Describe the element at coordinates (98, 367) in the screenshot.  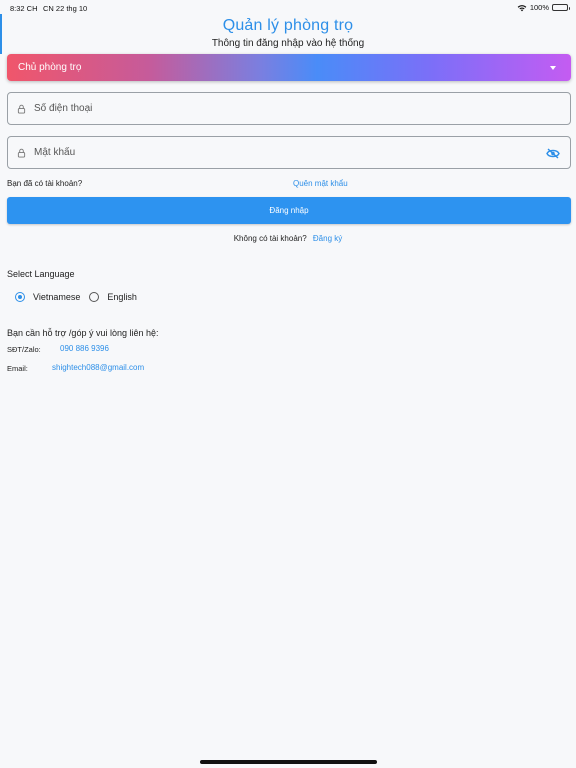
I see `support-email-link: shightech088@gmail.com` at that location.